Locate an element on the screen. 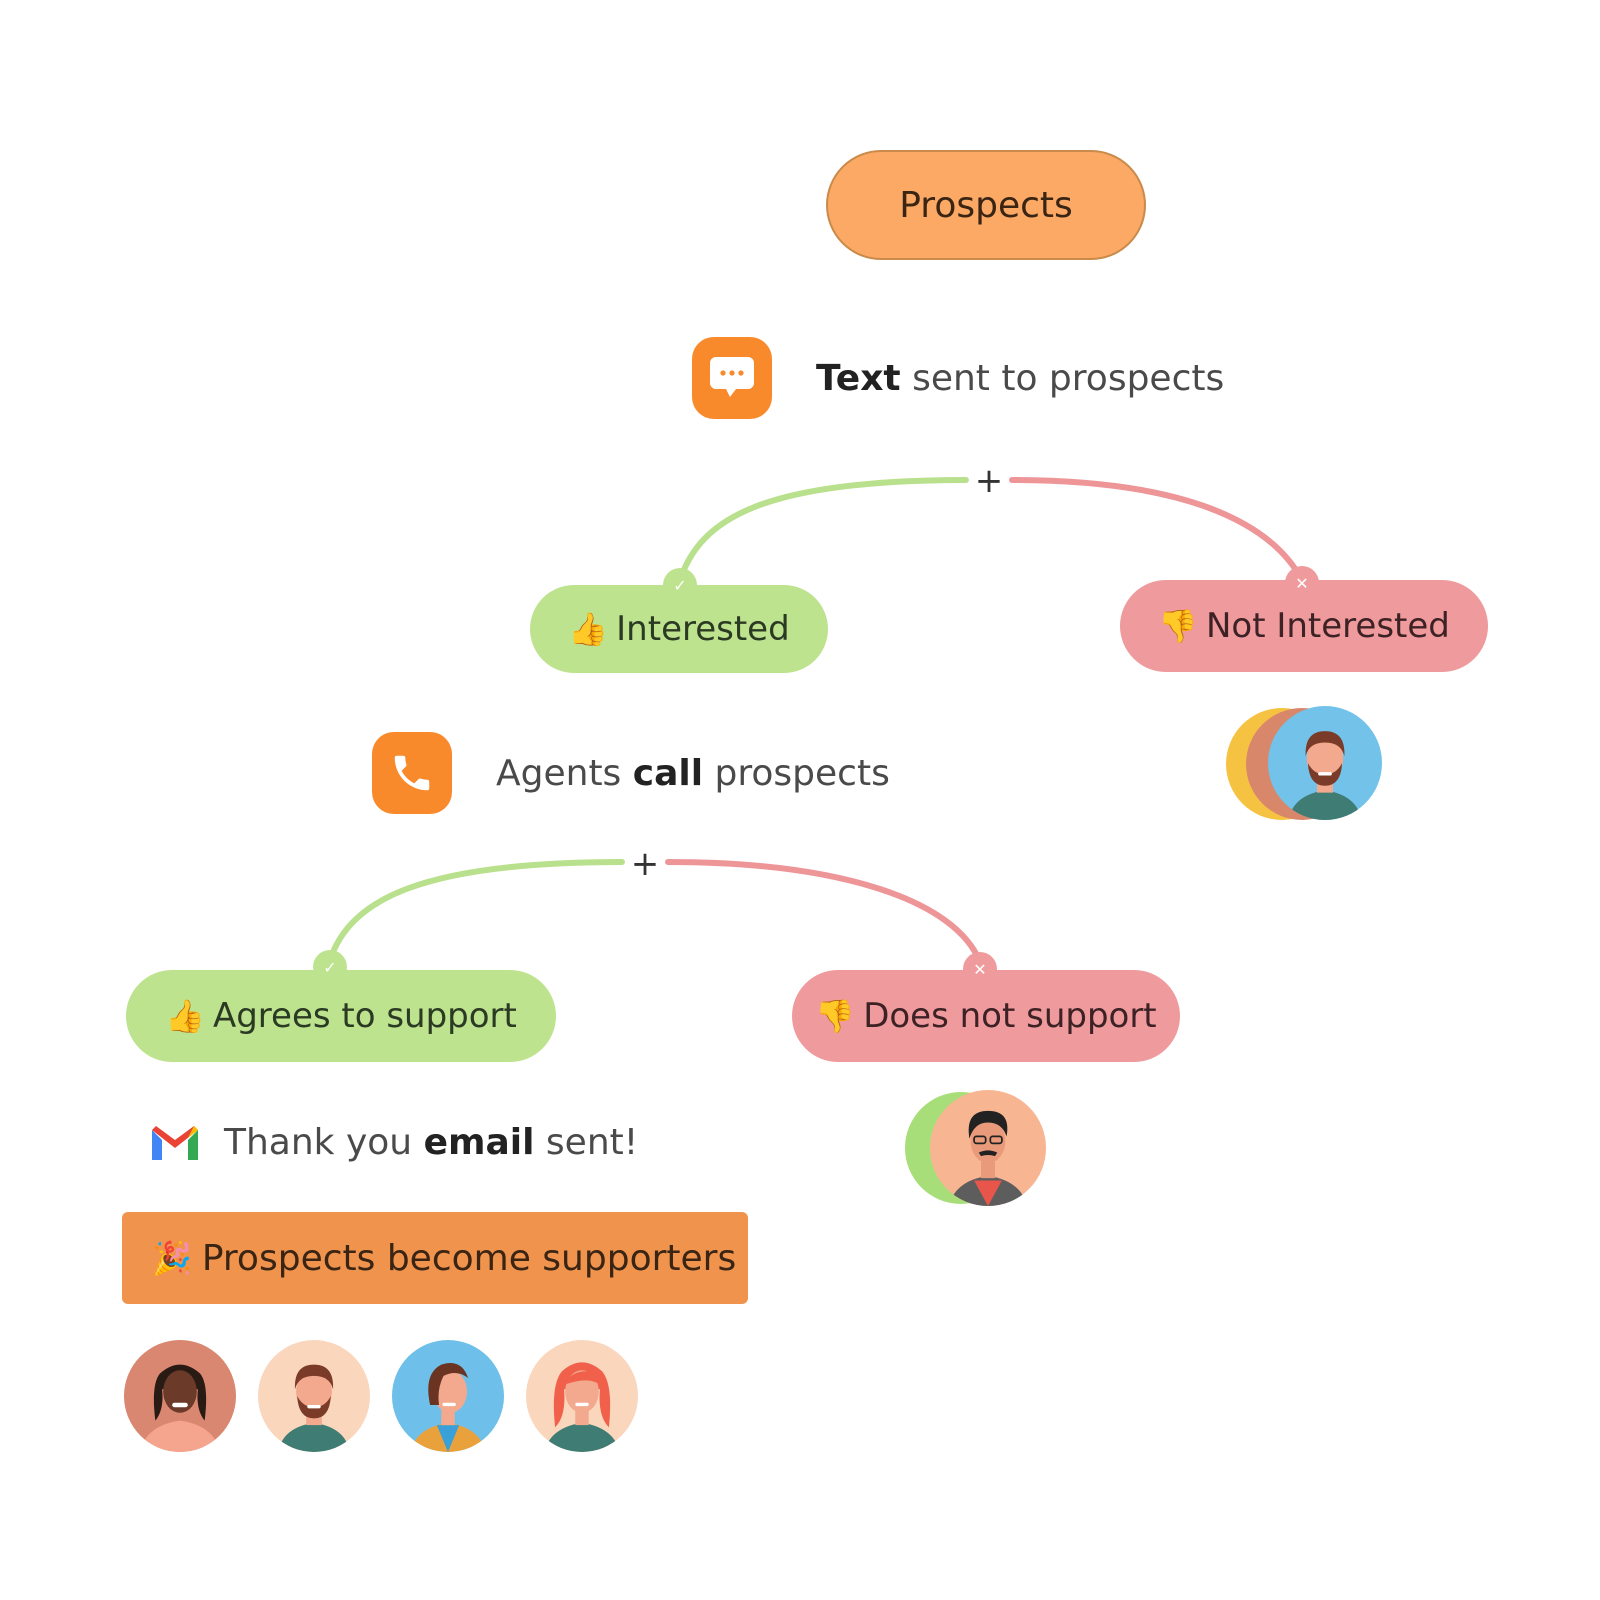  prospects-label: Prospects is located at coordinates (986, 205).